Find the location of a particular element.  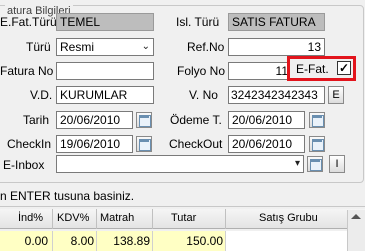

cell-ind: 0.00 is located at coordinates (24, 241).